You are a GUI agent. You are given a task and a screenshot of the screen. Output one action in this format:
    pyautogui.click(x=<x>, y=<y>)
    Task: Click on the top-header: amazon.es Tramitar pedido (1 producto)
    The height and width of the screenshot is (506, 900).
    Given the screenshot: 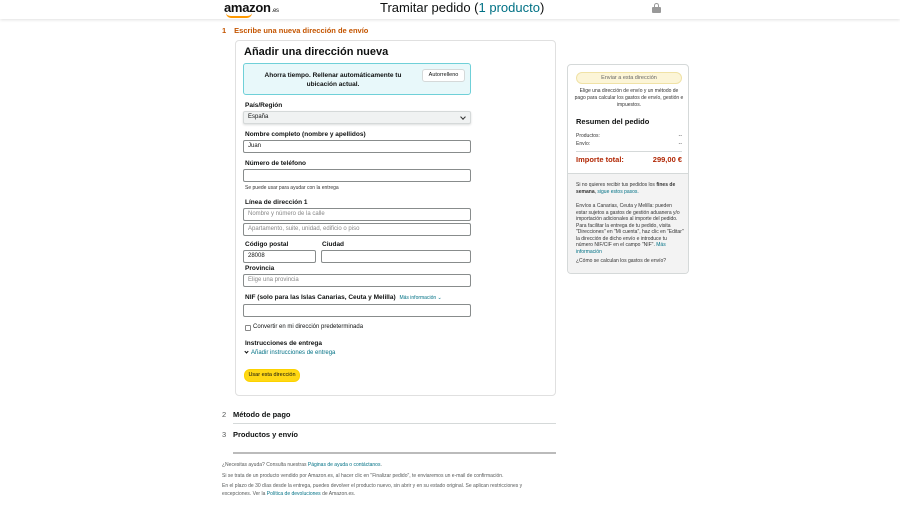 What is the action you would take?
    pyautogui.click(x=450, y=9)
    